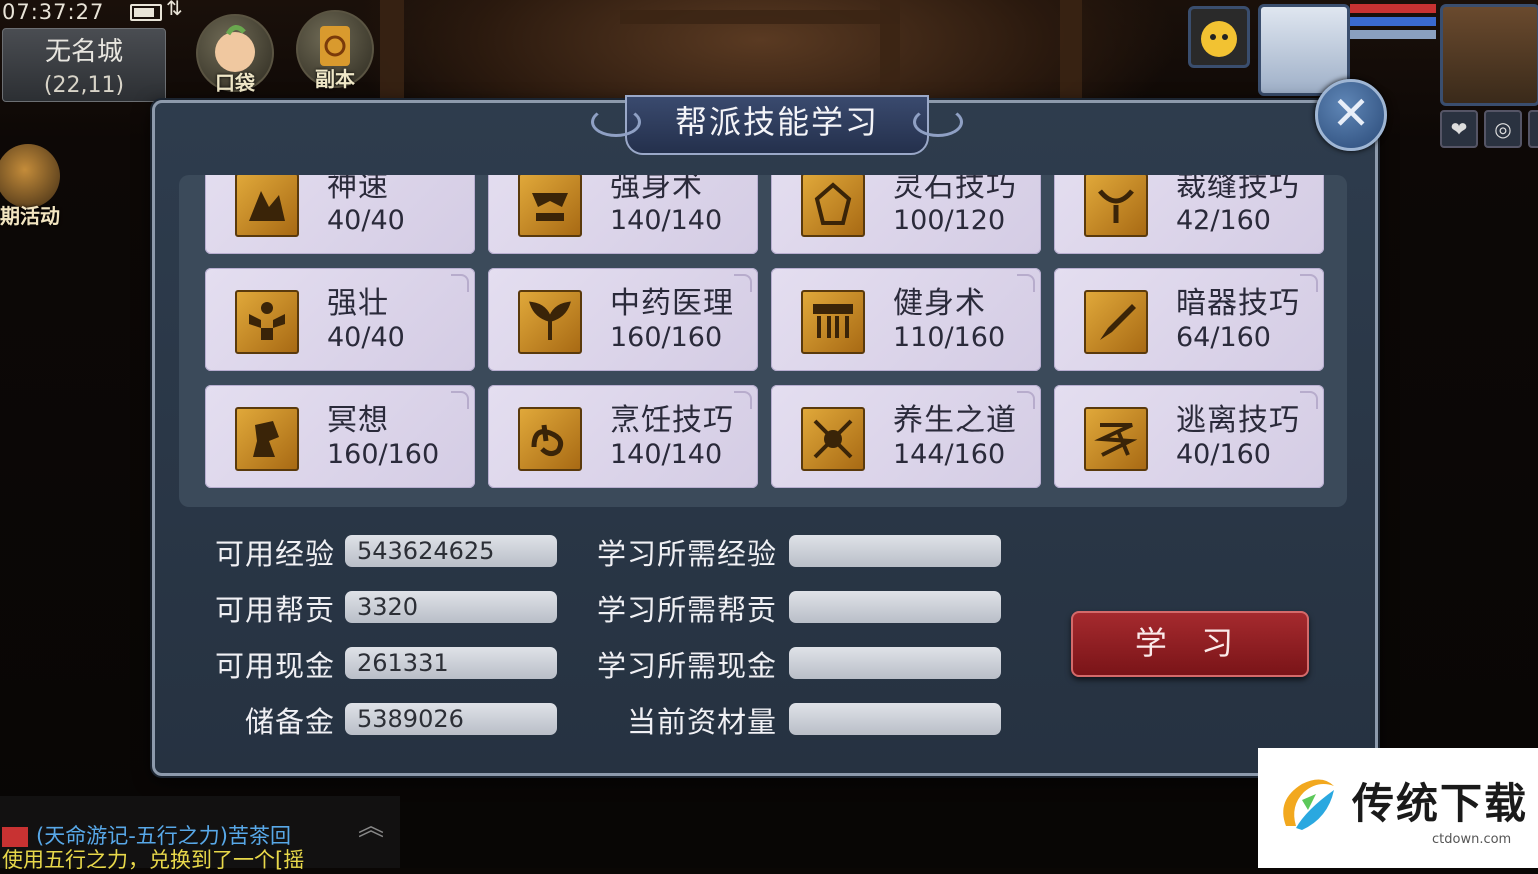 This screenshot has width=1538, height=874. Describe the element at coordinates (895, 719) in the screenshot. I see `current-materials-value` at that location.